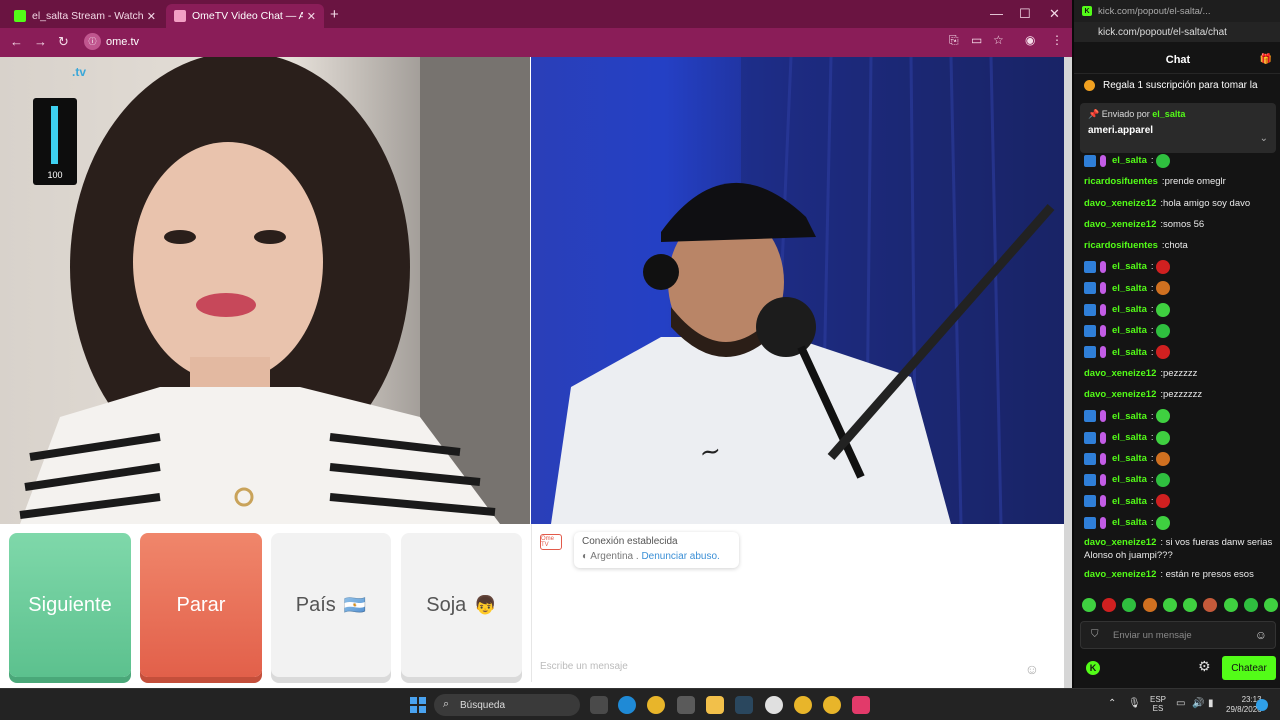 This screenshot has width=1280, height=720. What do you see at coordinates (1125, 114) in the screenshot?
I see `pinned-sent-by-label: Enviado por` at bounding box center [1125, 114].